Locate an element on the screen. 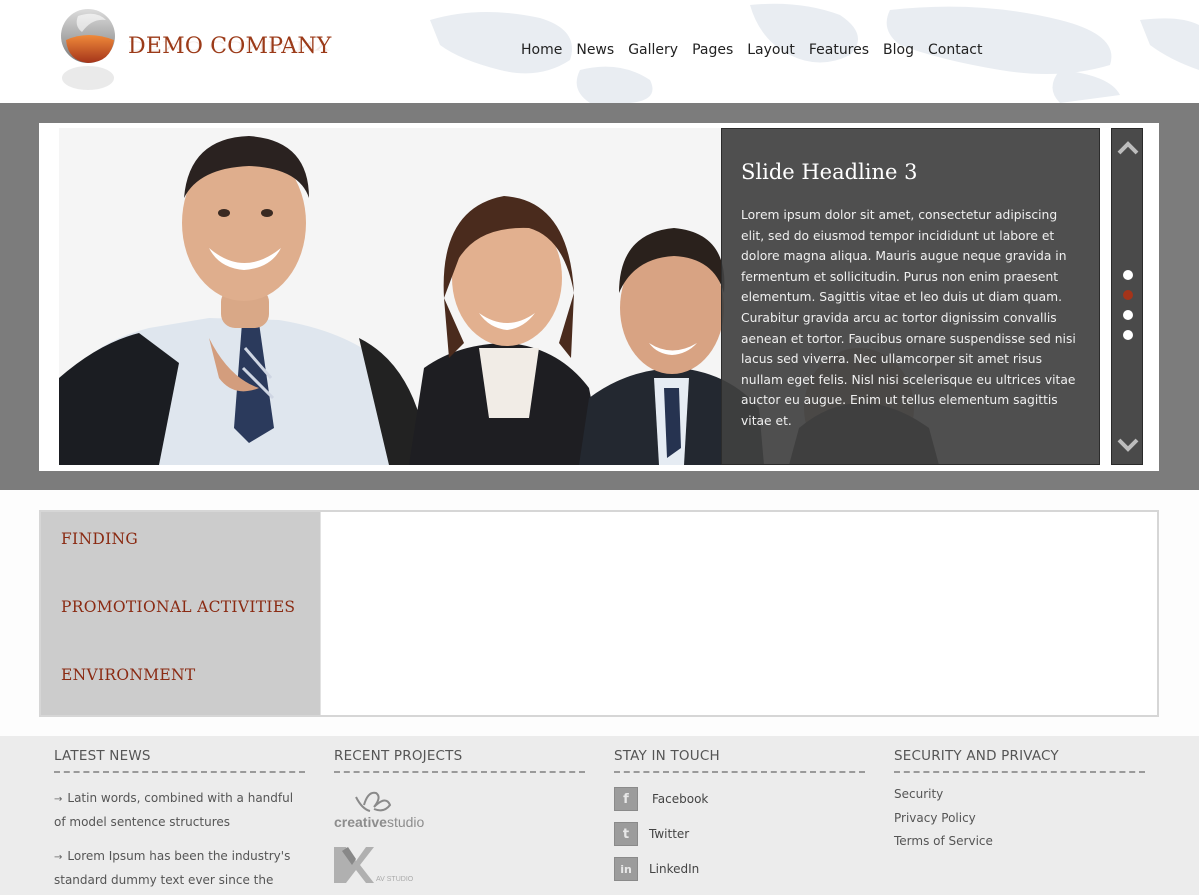 The width and height of the screenshot is (1199, 895). linkedin-label: LinkedIn is located at coordinates (674, 869).